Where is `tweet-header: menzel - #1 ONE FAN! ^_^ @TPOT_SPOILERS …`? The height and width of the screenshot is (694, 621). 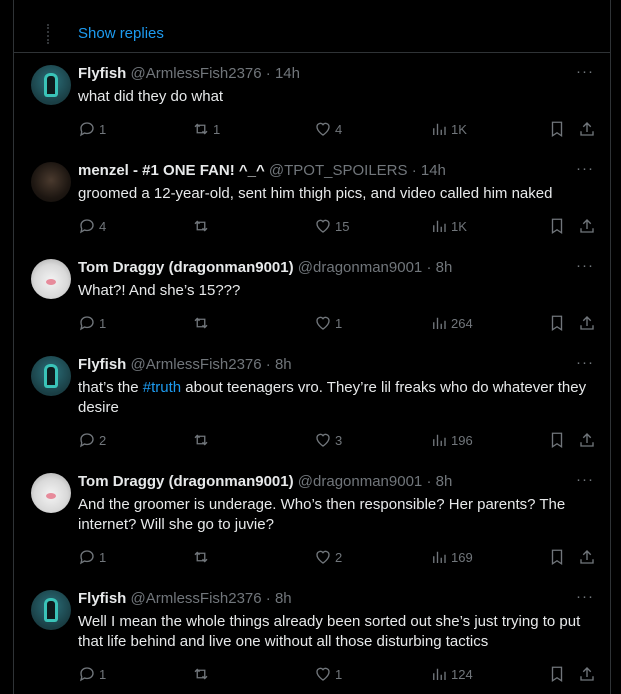 tweet-header: menzel - #1 ONE FAN! ^_^ @TPOT_SPOILERS … is located at coordinates (336, 171).